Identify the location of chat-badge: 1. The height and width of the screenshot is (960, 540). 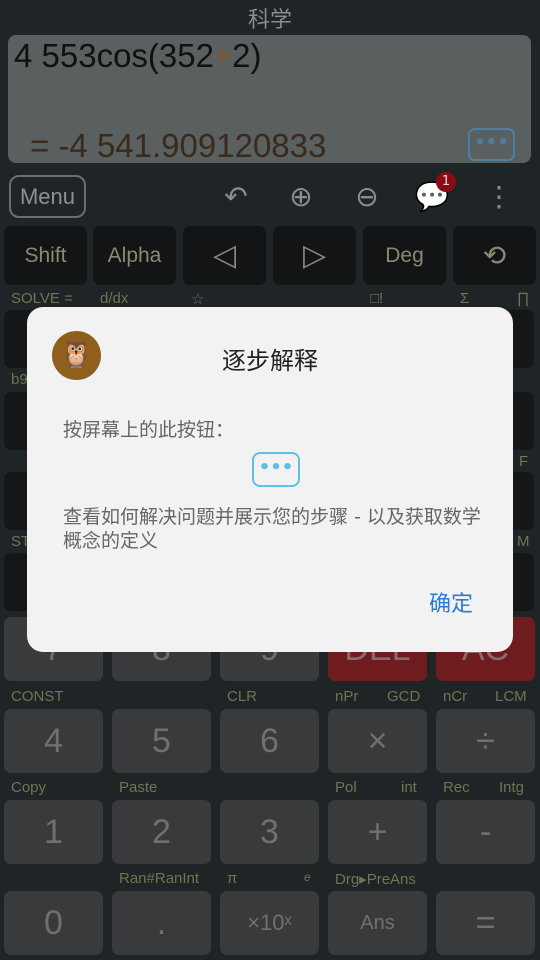
(446, 182).